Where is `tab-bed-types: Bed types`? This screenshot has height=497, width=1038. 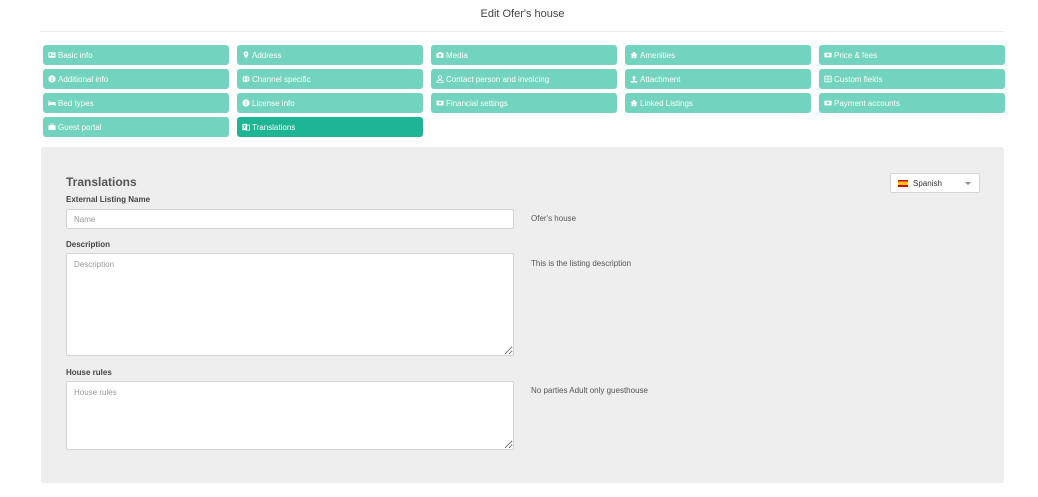 tab-bed-types: Bed types is located at coordinates (136, 103).